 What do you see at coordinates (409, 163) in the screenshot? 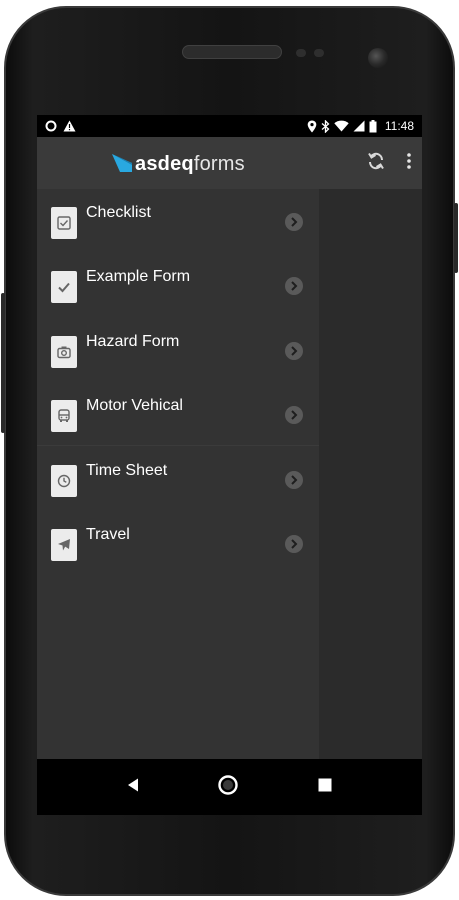
I see `more-vert-icon` at bounding box center [409, 163].